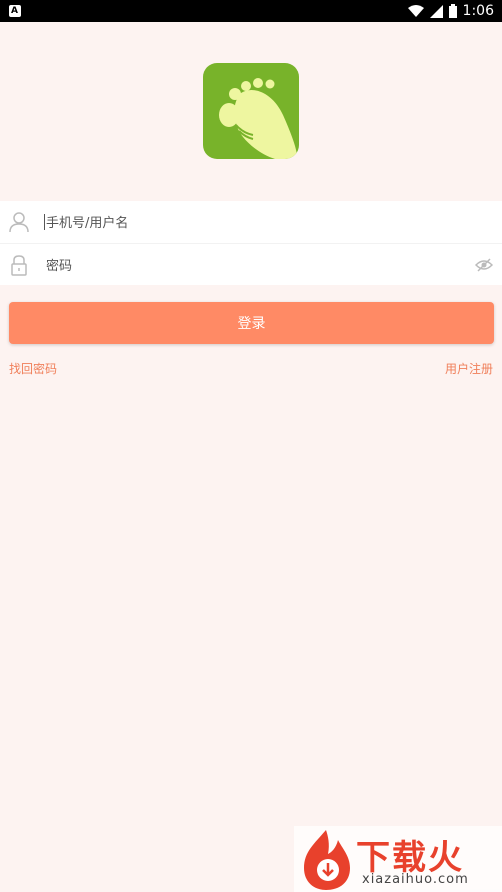  I want to click on app-logo, so click(251, 111).